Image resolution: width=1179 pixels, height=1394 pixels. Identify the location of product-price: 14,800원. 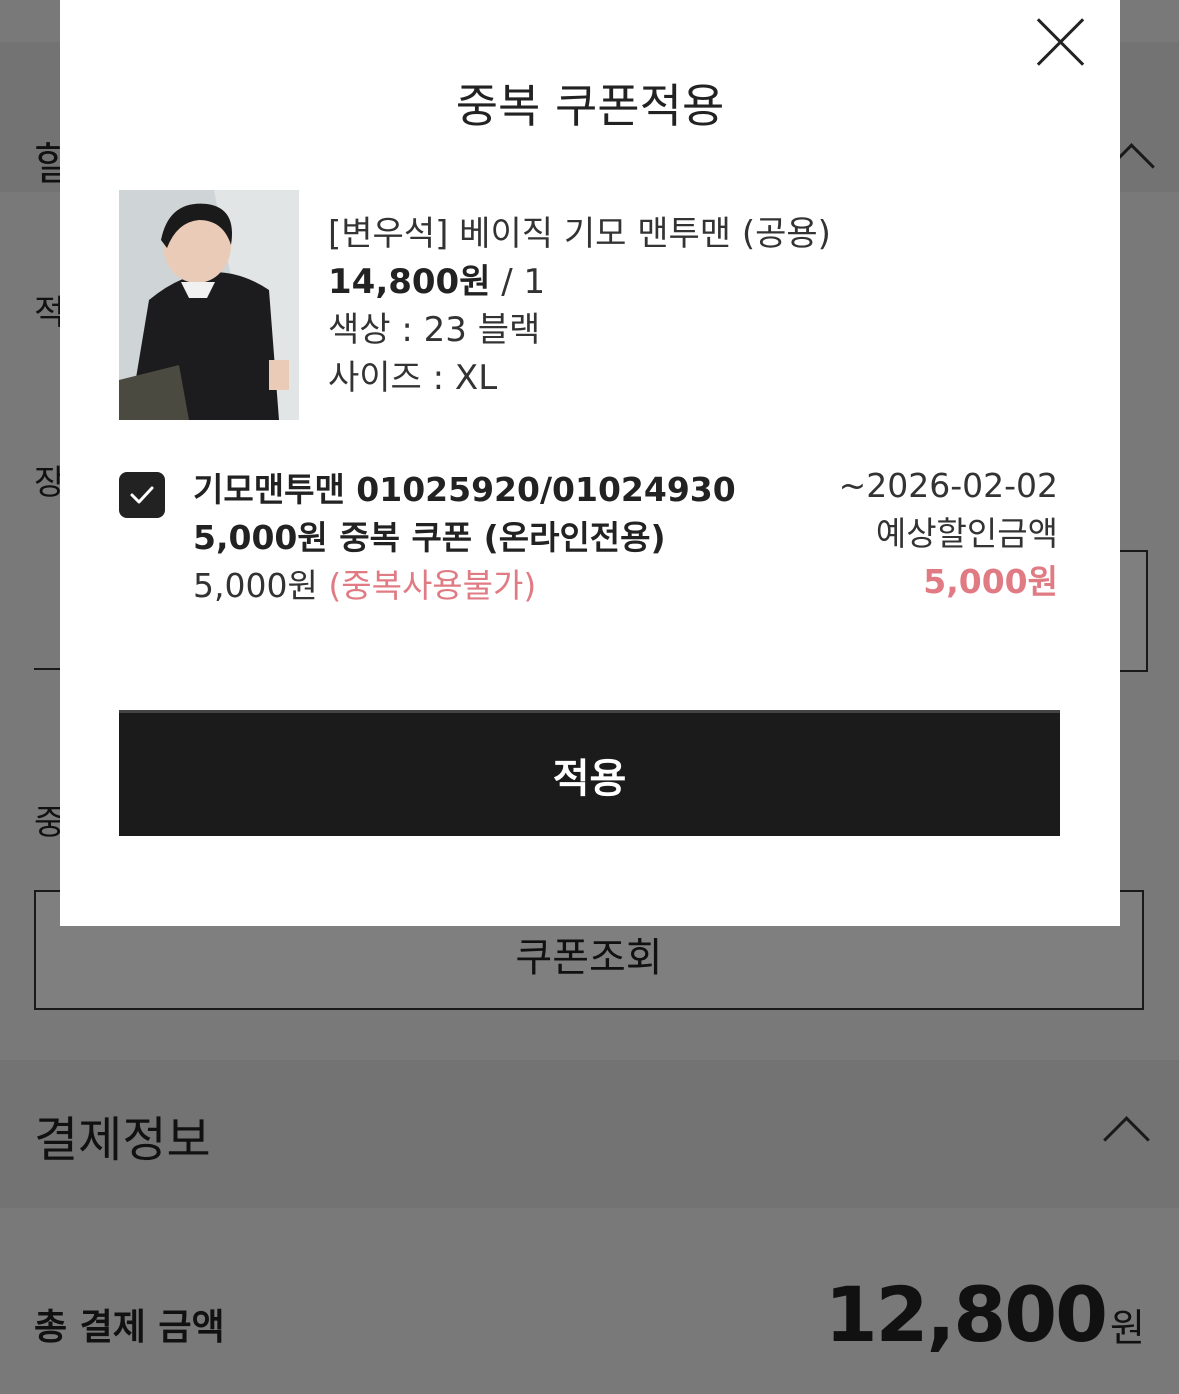
(409, 282).